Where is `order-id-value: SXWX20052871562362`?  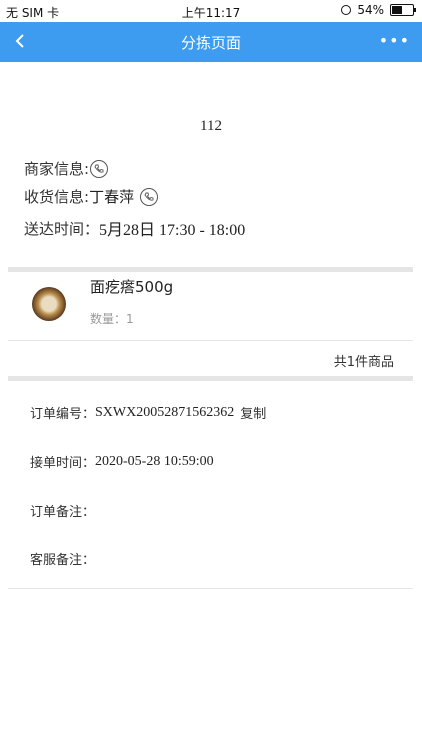 order-id-value: SXWX20052871562362 is located at coordinates (165, 412).